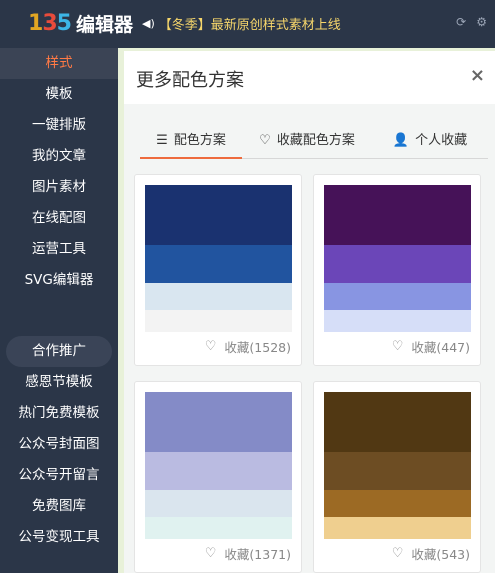 The height and width of the screenshot is (573, 495). Describe the element at coordinates (59, 506) in the screenshot. I see `sidebar-item-free-gallery: 免费图库` at that location.